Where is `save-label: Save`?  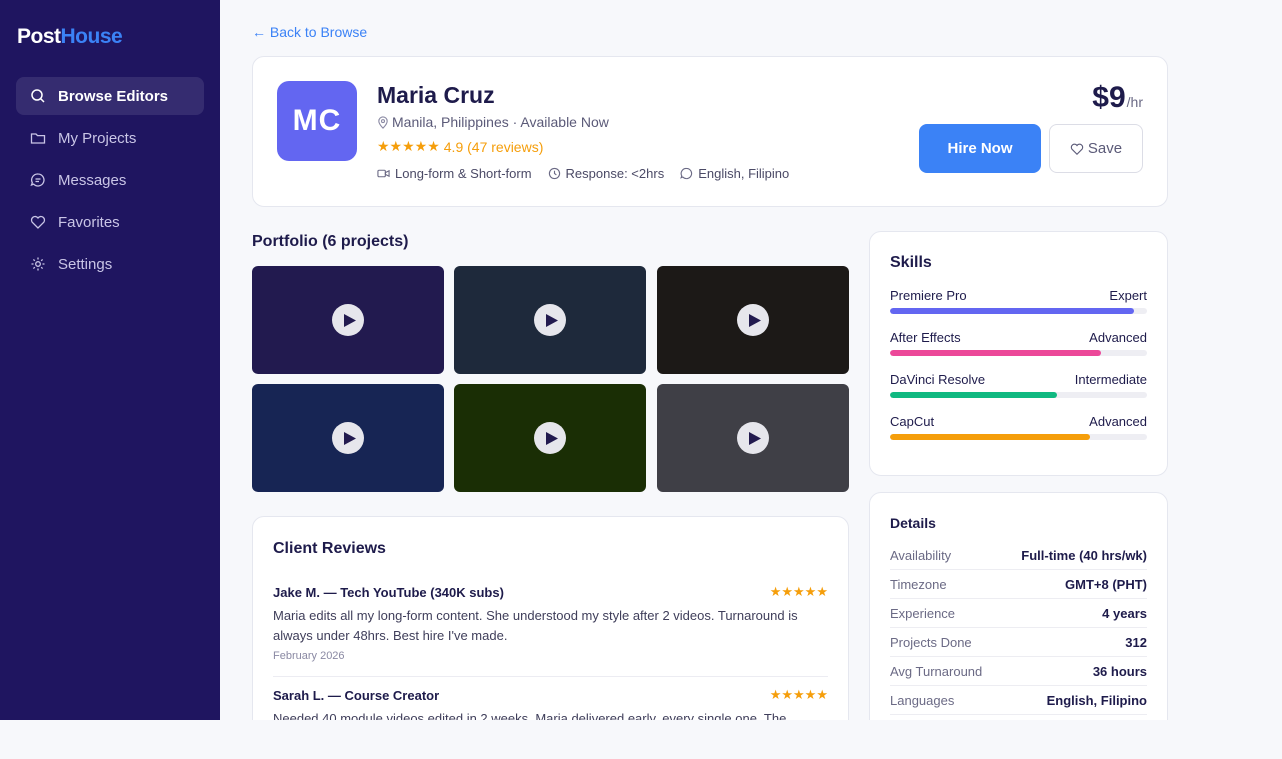 save-label: Save is located at coordinates (1105, 148).